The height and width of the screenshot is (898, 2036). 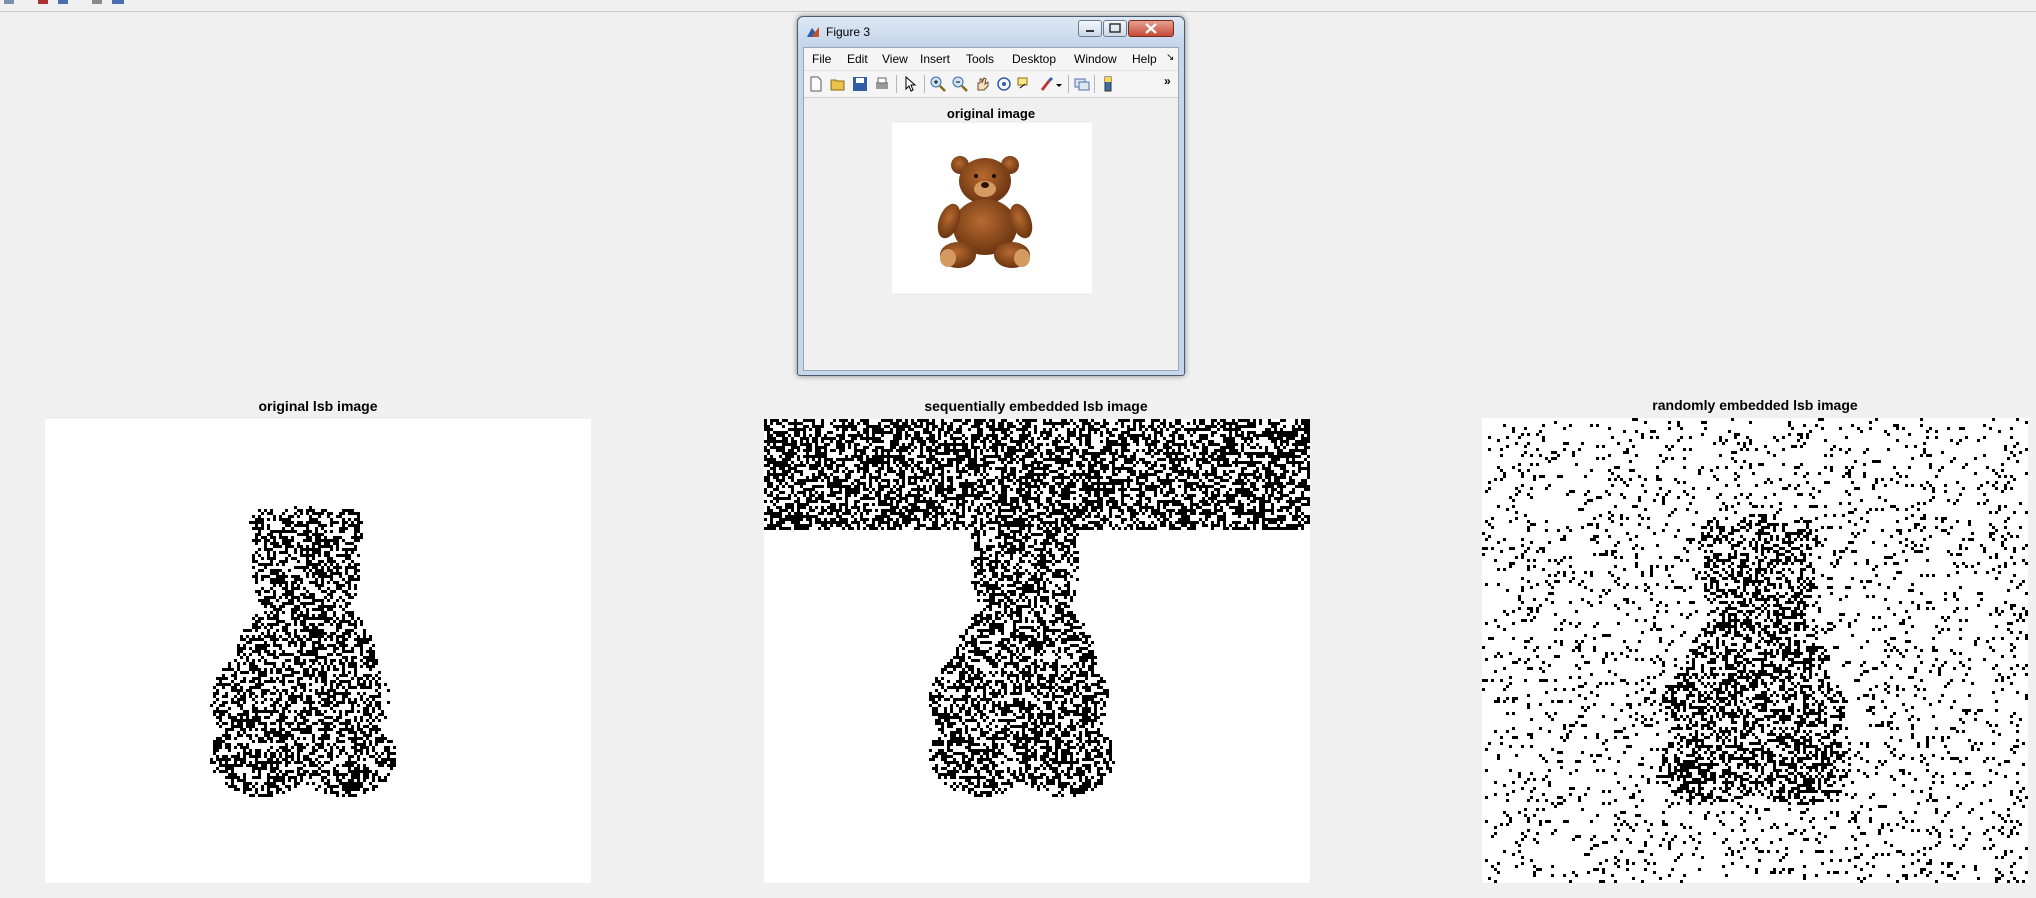 I want to click on window-titlebar: Figure 3, so click(x=991, y=32).